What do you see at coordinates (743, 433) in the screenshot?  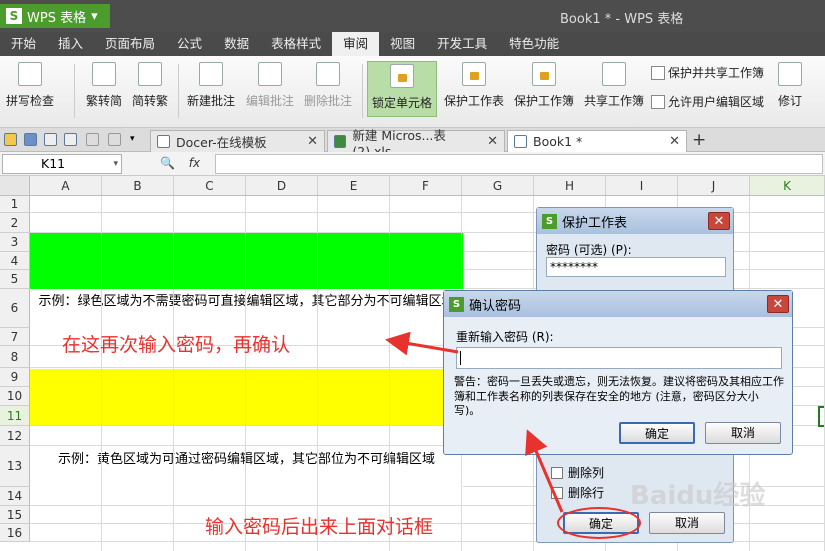 I see `confirm-cancel-button: 取消` at bounding box center [743, 433].